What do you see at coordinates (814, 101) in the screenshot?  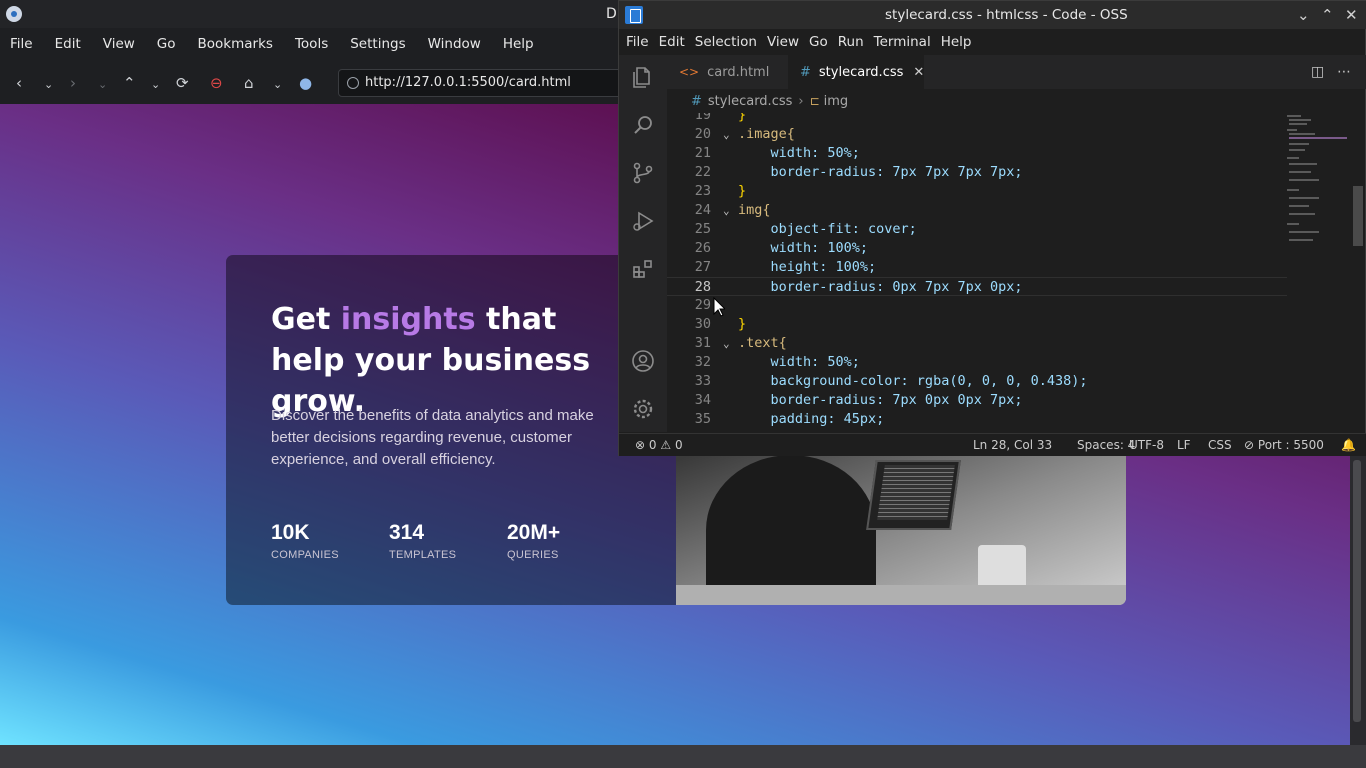 I see `symbol-icon: ⊏` at bounding box center [814, 101].